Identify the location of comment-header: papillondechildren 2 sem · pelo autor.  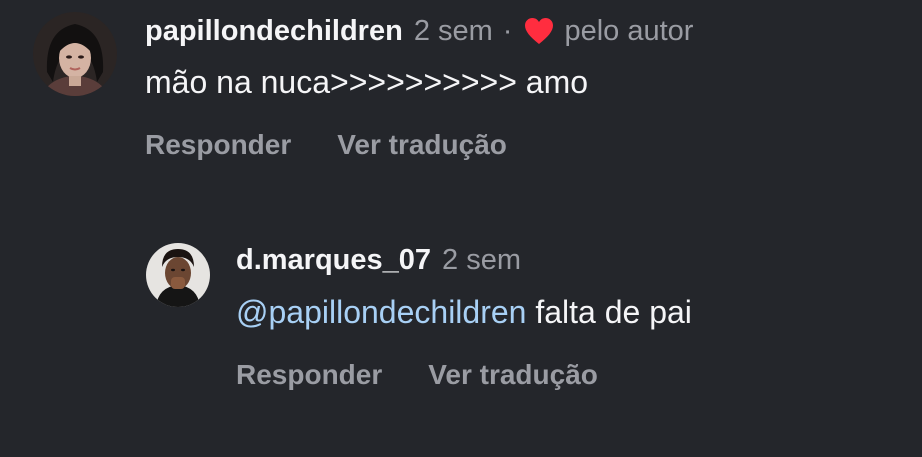
(419, 31).